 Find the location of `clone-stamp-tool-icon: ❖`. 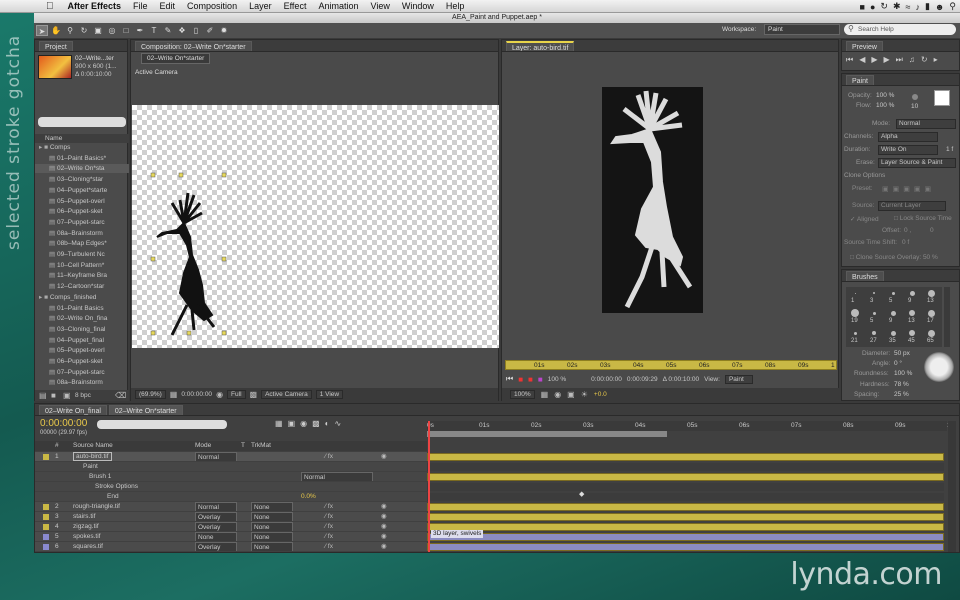

clone-stamp-tool-icon: ❖ is located at coordinates (182, 30).